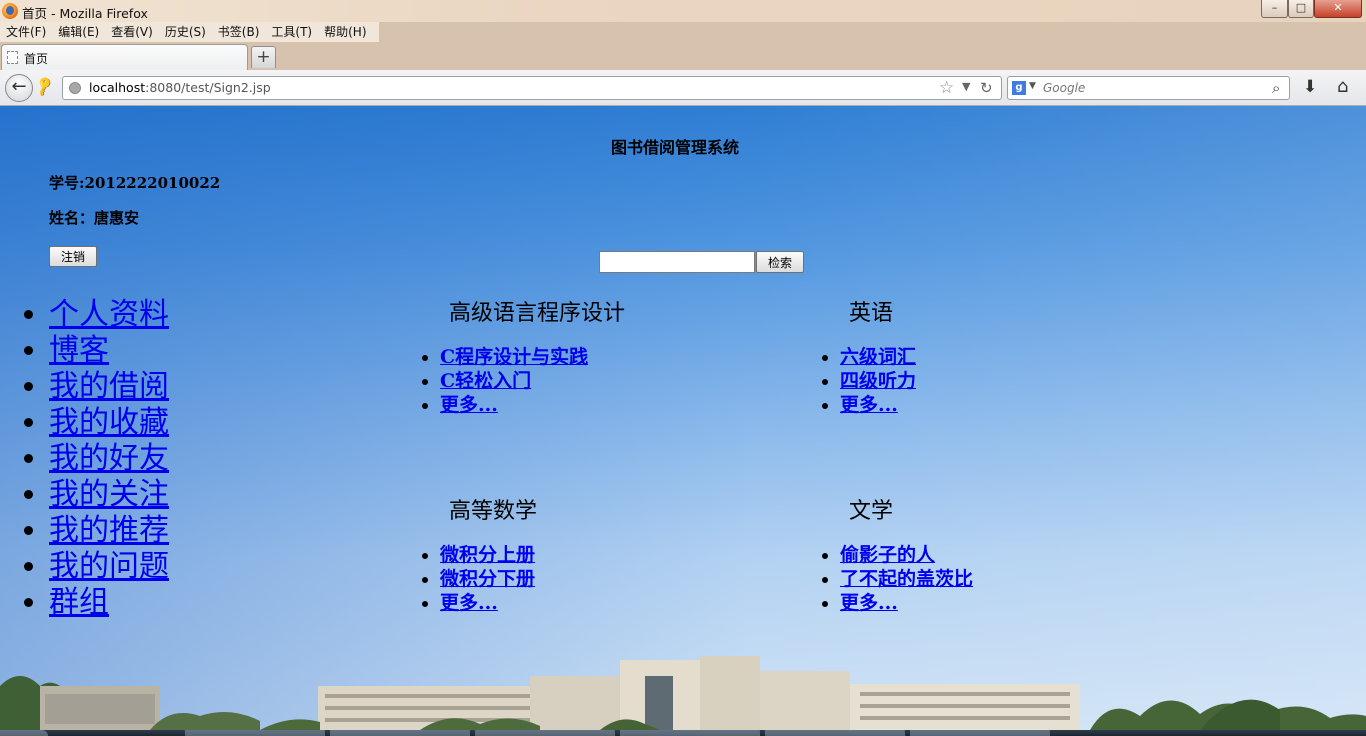 The height and width of the screenshot is (736, 1366). I want to click on list-item: 偷影子的人, so click(906, 555).